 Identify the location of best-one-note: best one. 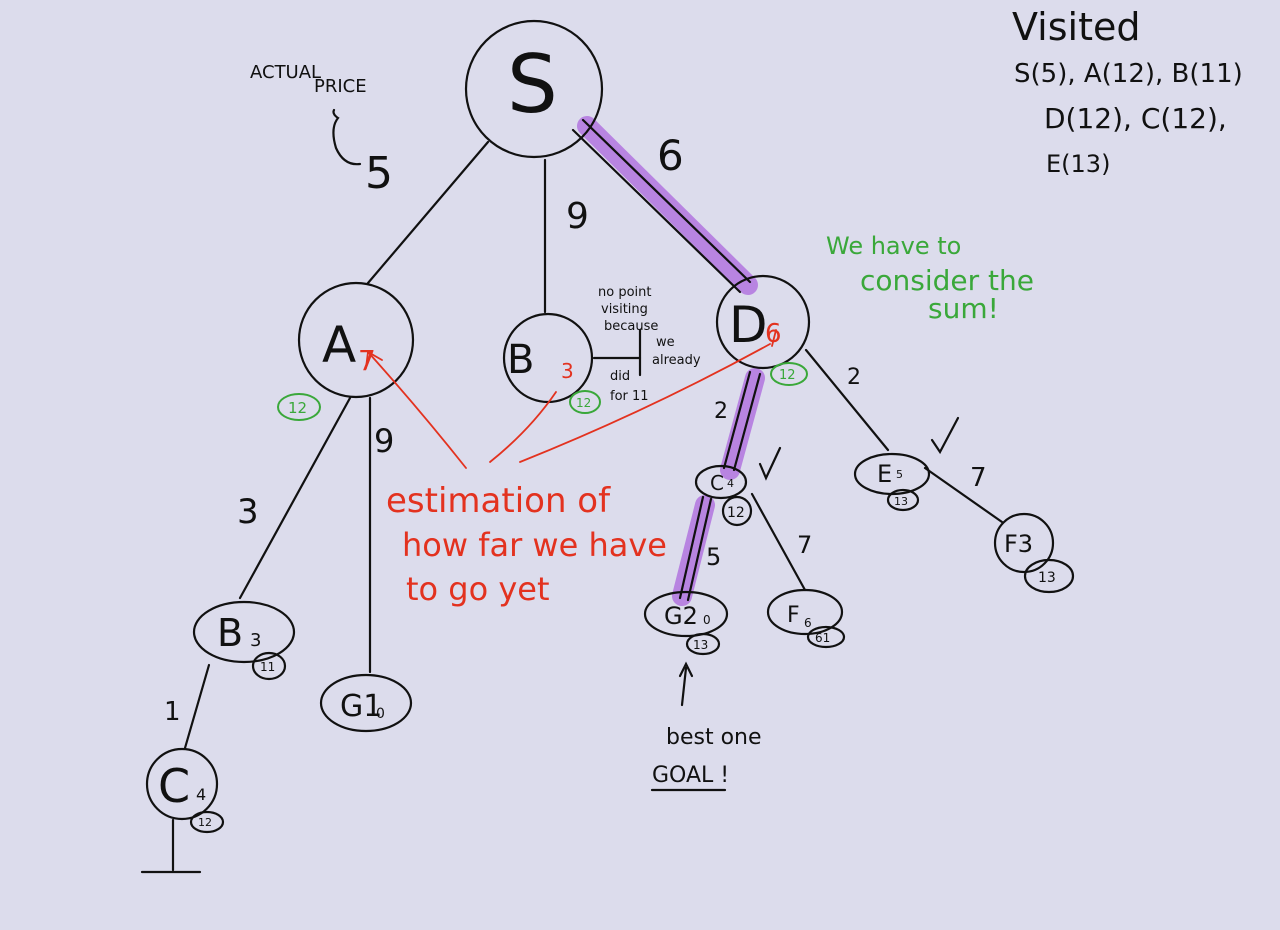
(714, 737).